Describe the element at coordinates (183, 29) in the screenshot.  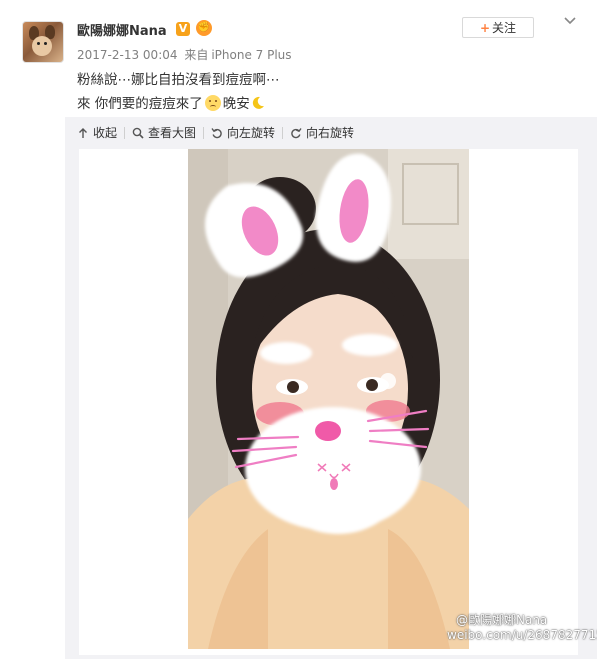
I see `verified-badge-icon: V` at that location.